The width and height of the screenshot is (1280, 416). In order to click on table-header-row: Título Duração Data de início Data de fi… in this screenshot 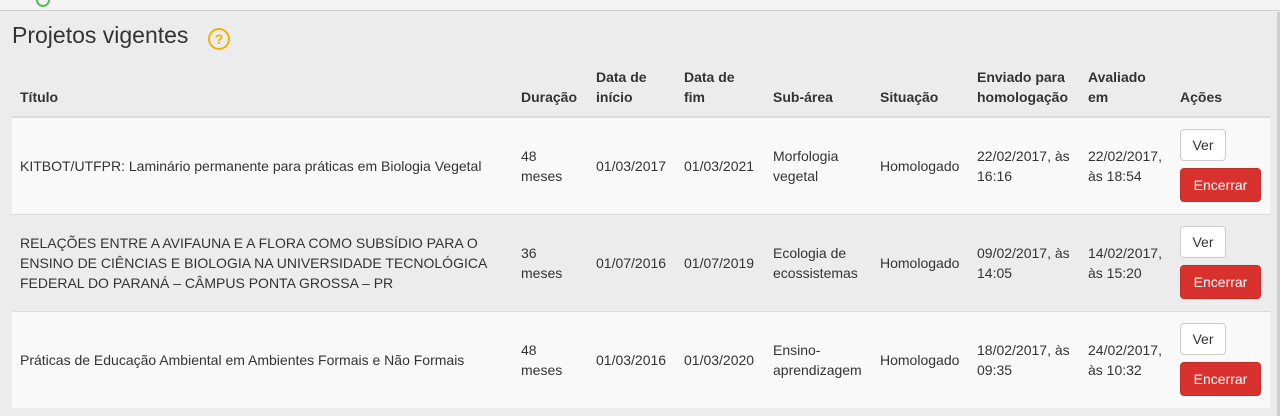, I will do `click(641, 88)`.